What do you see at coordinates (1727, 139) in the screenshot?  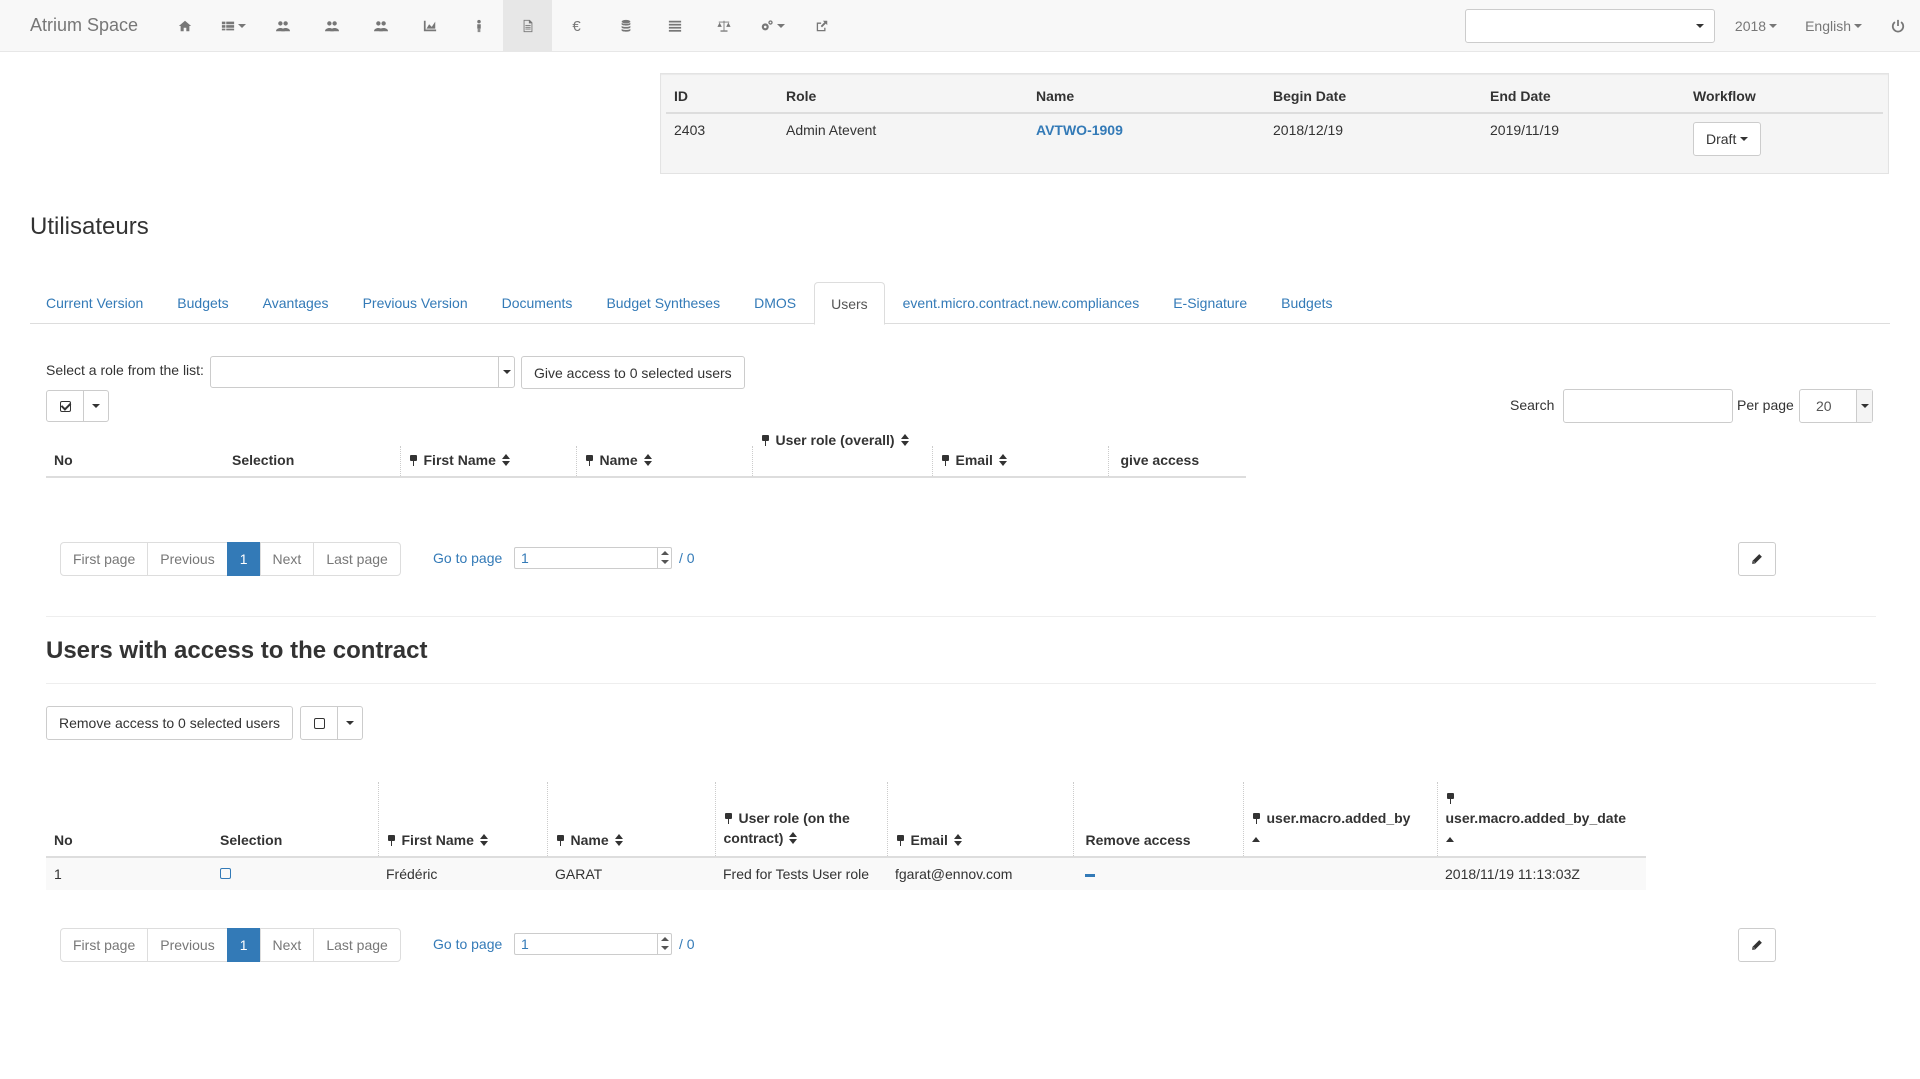 I see `workflow-dropdown-button: Draft` at bounding box center [1727, 139].